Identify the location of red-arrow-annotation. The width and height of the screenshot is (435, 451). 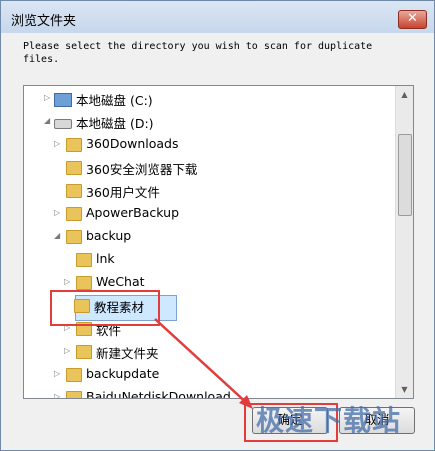
(203, 363).